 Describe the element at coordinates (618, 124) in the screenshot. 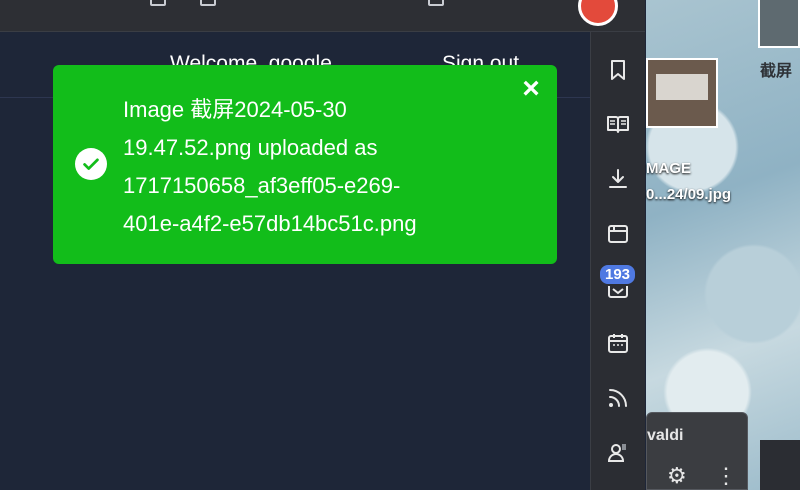

I see `reading-list-icon` at that location.